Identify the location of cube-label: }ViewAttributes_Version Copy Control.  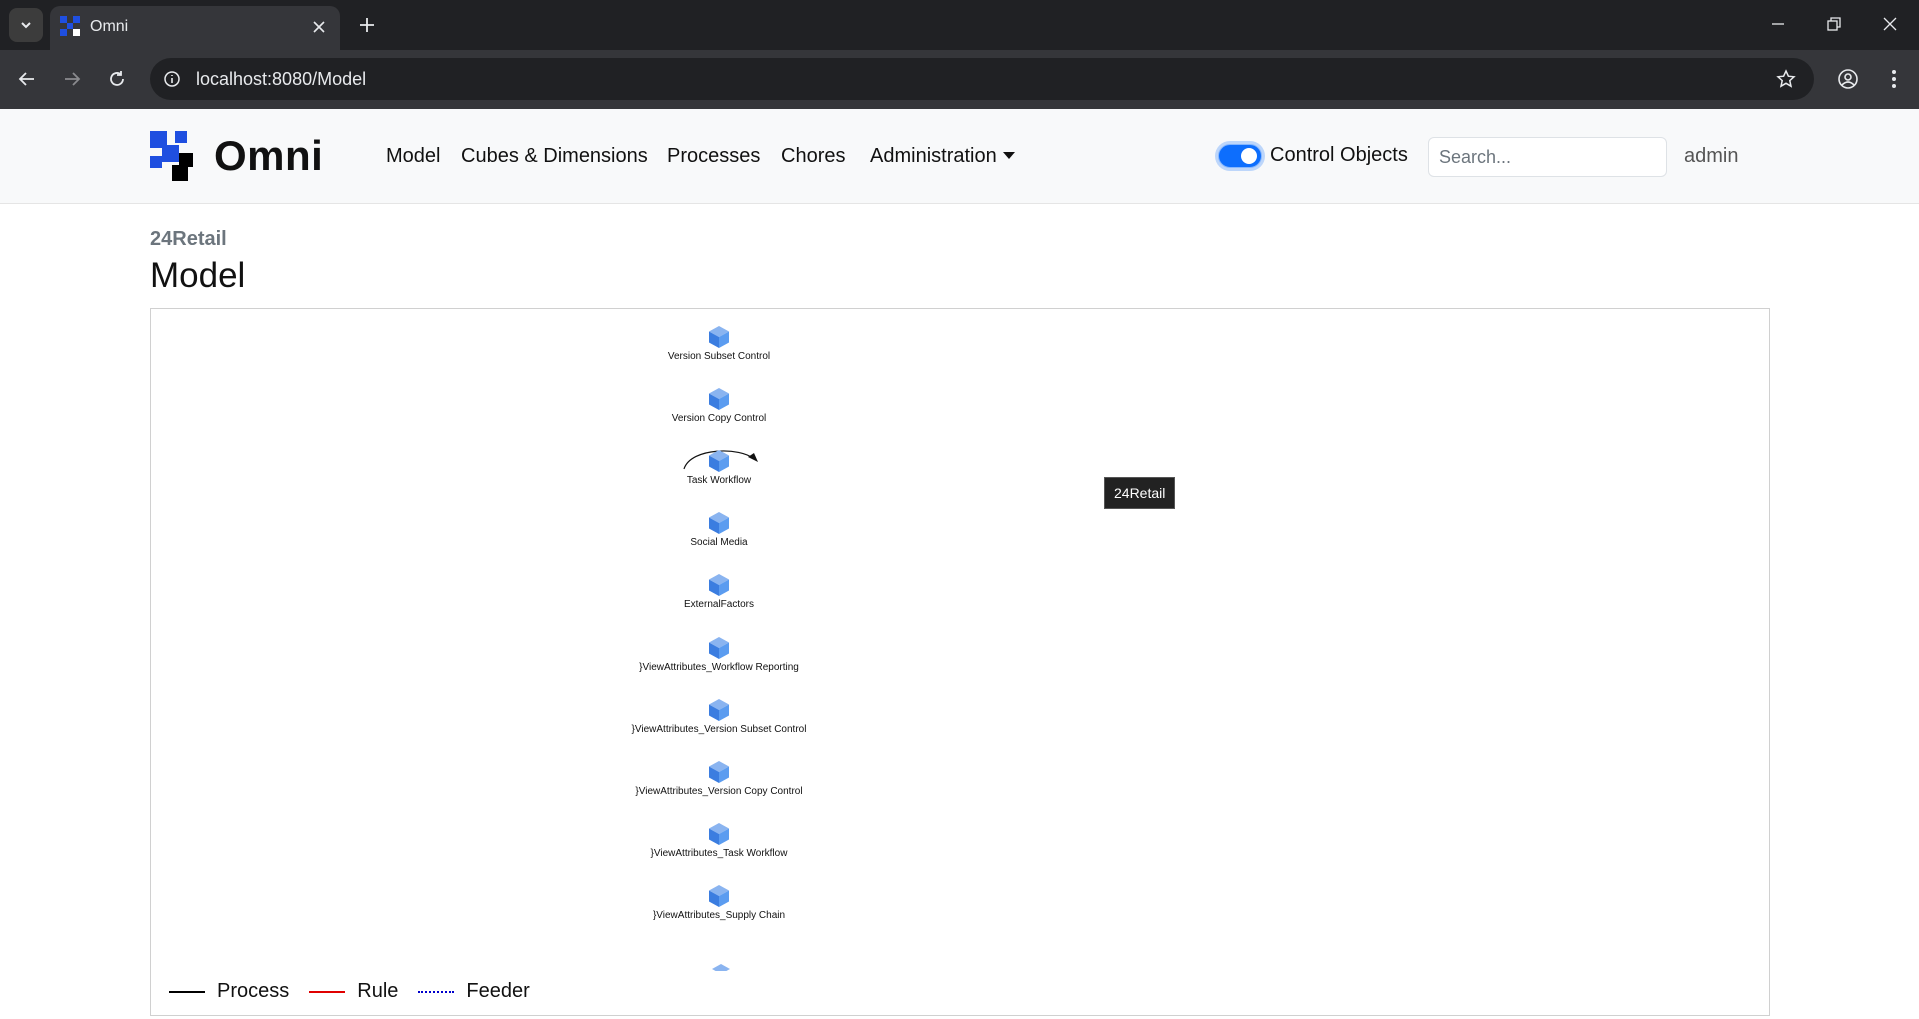
(719, 791).